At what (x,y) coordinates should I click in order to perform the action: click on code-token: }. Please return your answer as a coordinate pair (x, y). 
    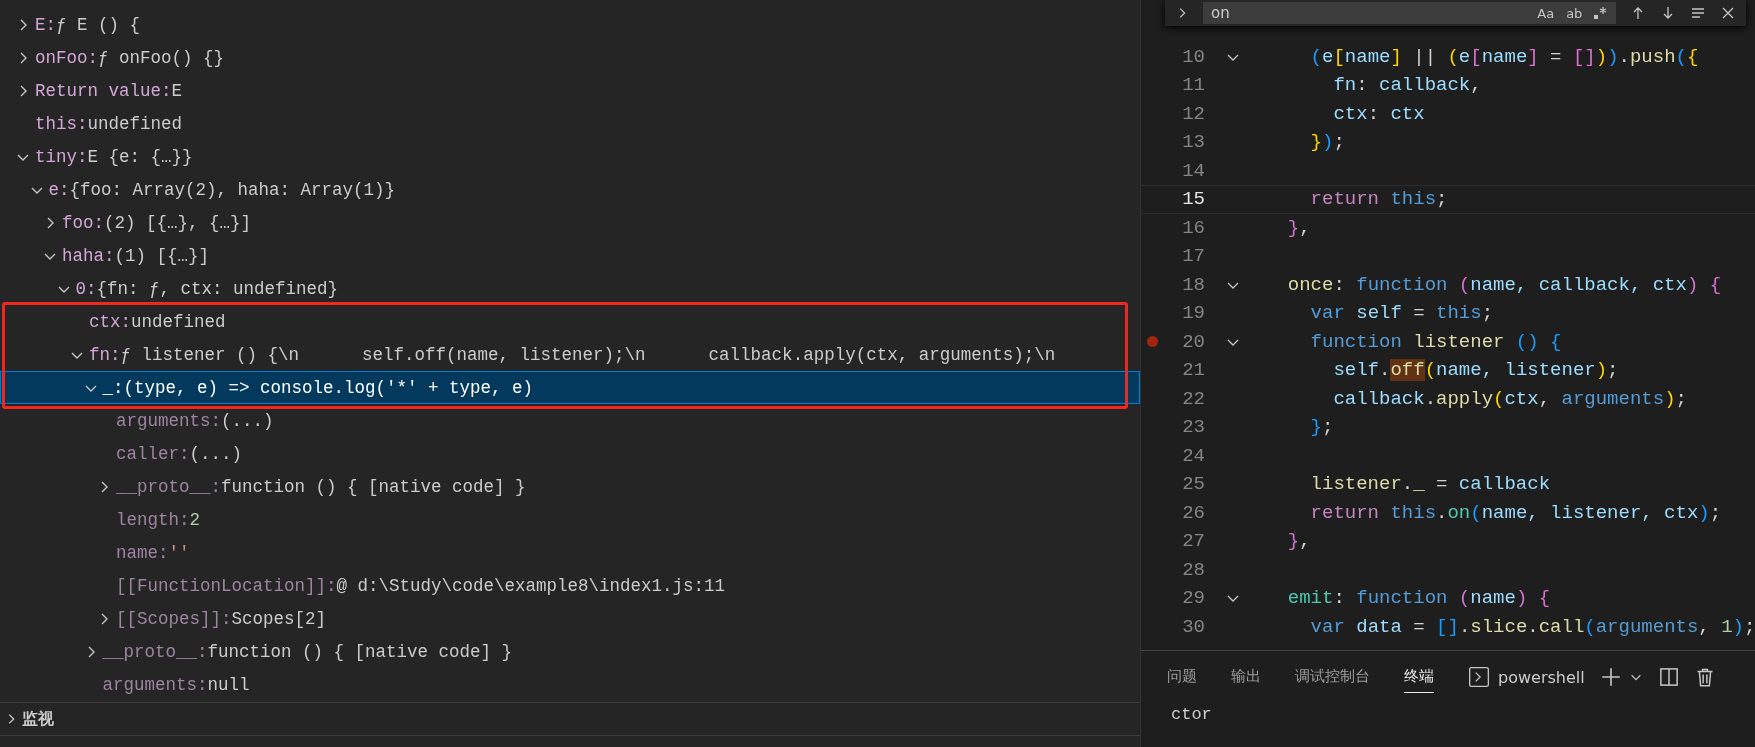
    Looking at the image, I should click on (1293, 227).